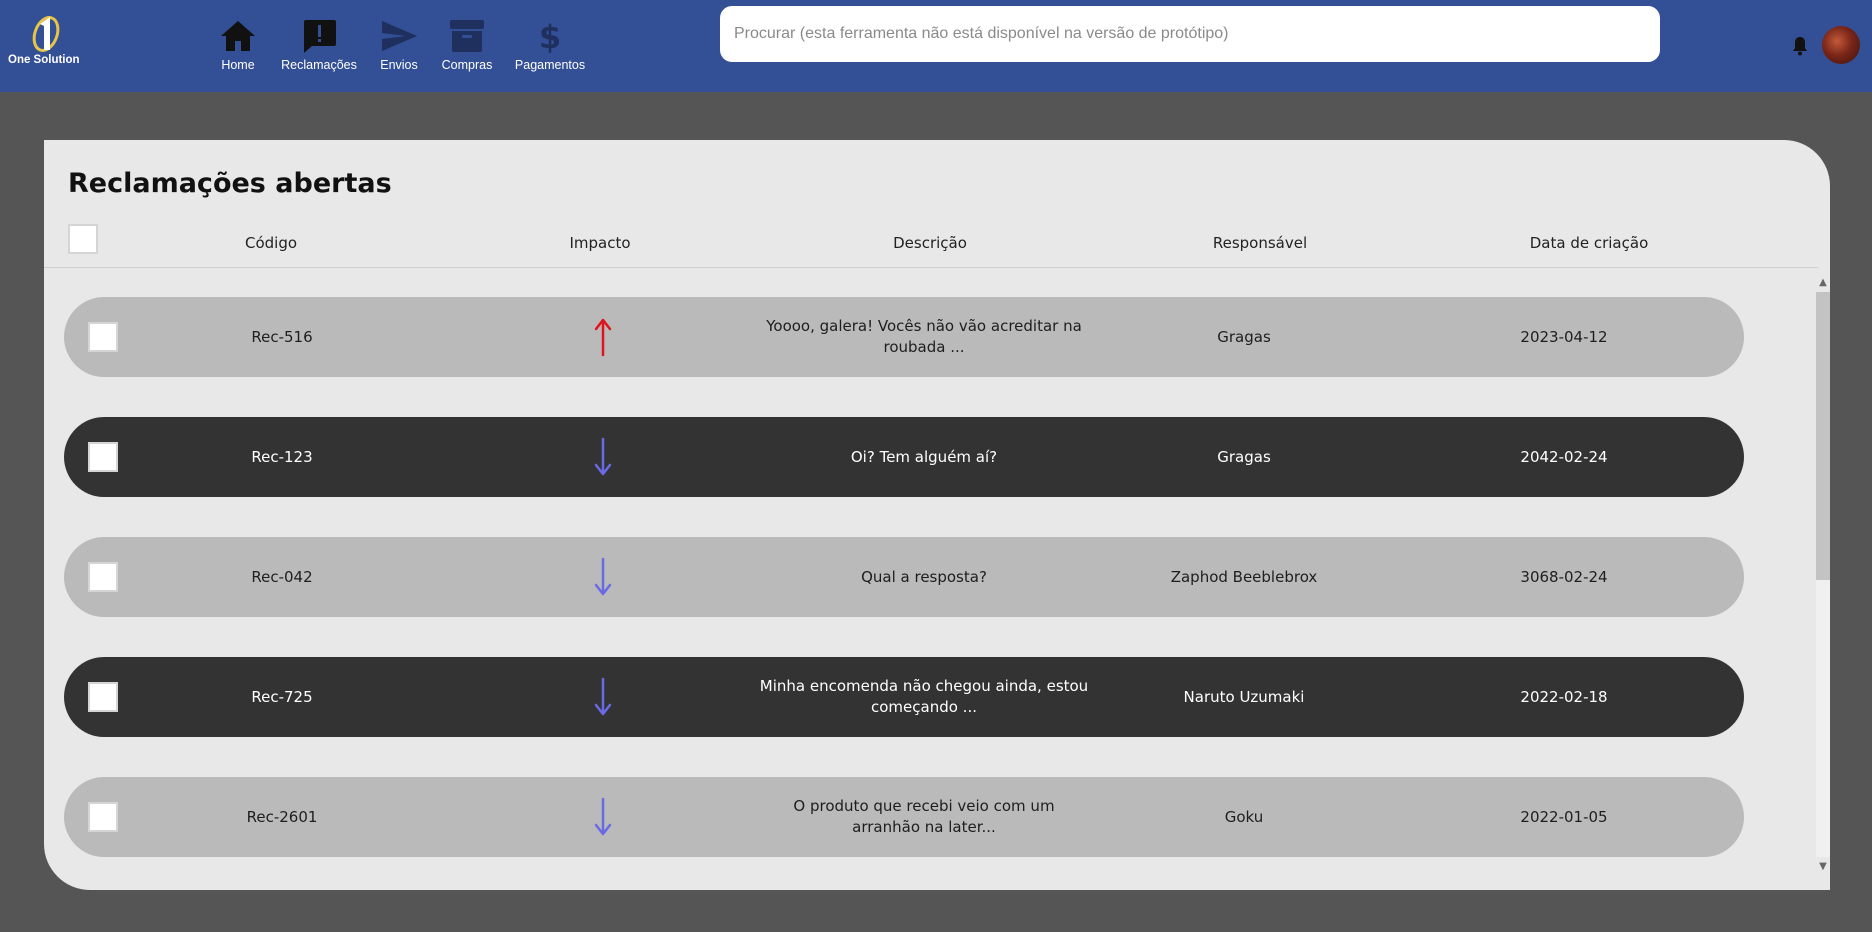 Image resolution: width=1872 pixels, height=932 pixels. I want to click on nav-label-pagamentos: Pagamentos, so click(550, 65).